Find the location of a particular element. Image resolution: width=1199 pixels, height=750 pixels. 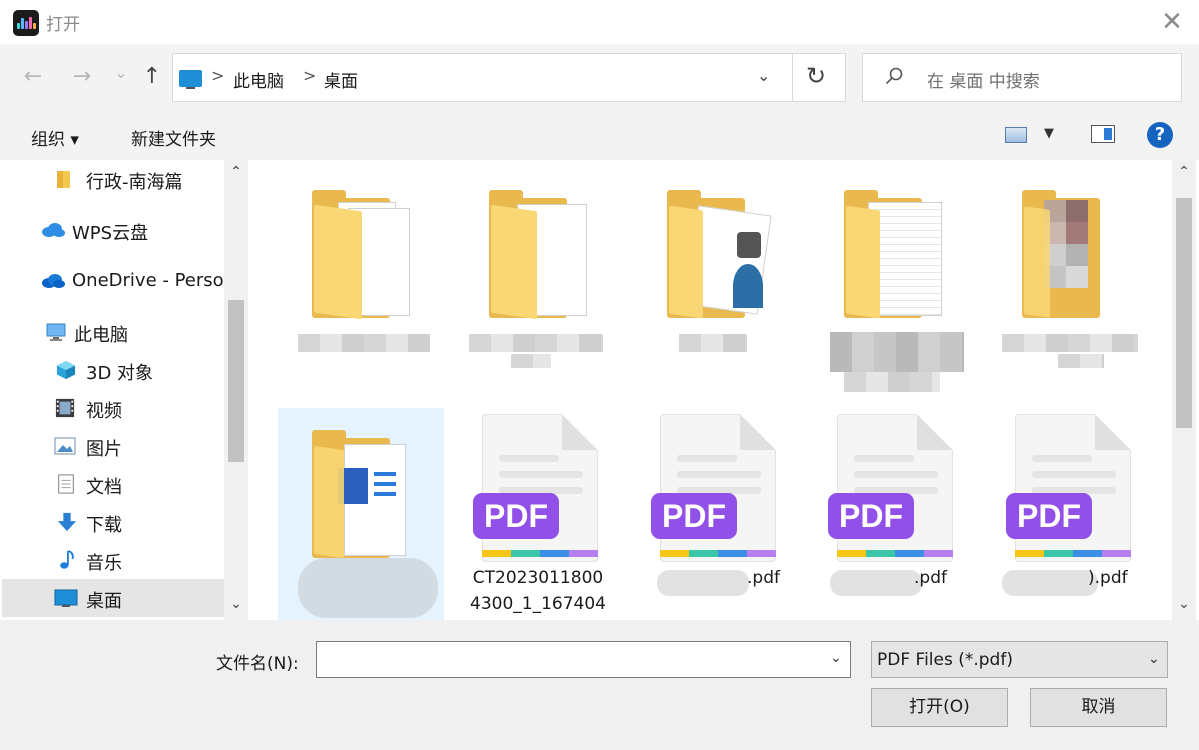

close-icon: ✕ is located at coordinates (1172, 22).